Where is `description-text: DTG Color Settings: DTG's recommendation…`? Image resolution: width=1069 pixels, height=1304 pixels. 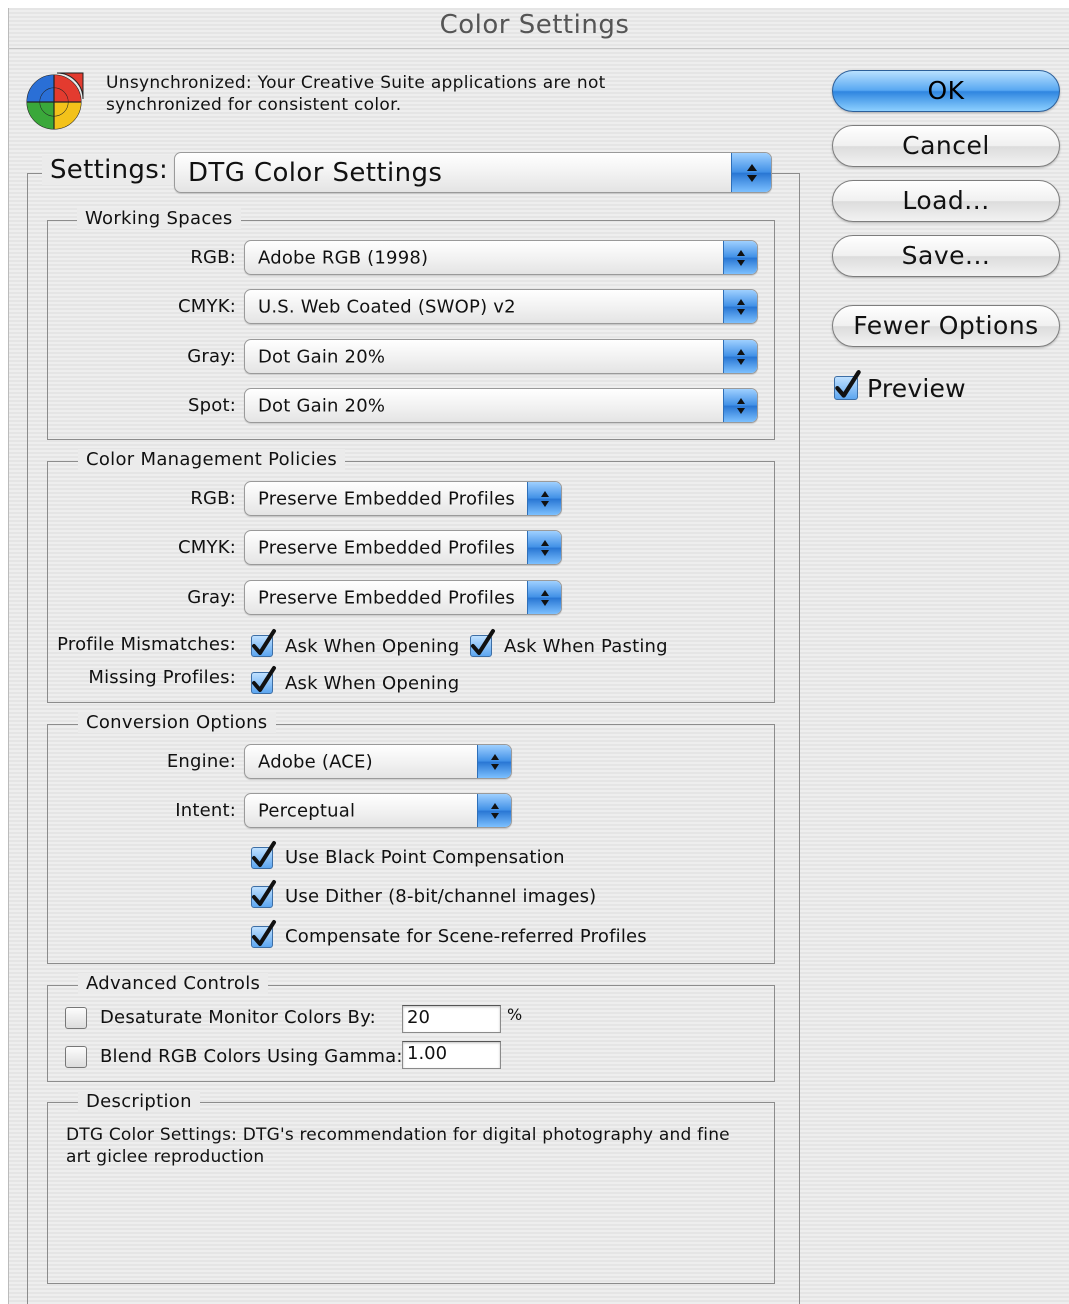
description-text: DTG Color Settings: DTG's recommendation… is located at coordinates (398, 1146).